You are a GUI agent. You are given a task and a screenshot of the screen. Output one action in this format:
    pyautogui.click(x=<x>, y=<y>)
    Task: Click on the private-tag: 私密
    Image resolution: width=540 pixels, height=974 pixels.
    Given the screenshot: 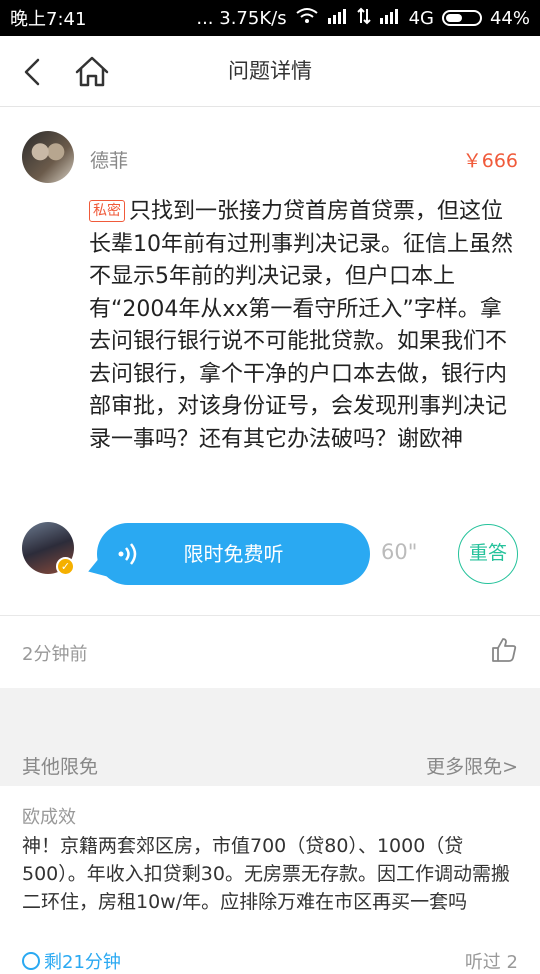 What is the action you would take?
    pyautogui.click(x=107, y=211)
    